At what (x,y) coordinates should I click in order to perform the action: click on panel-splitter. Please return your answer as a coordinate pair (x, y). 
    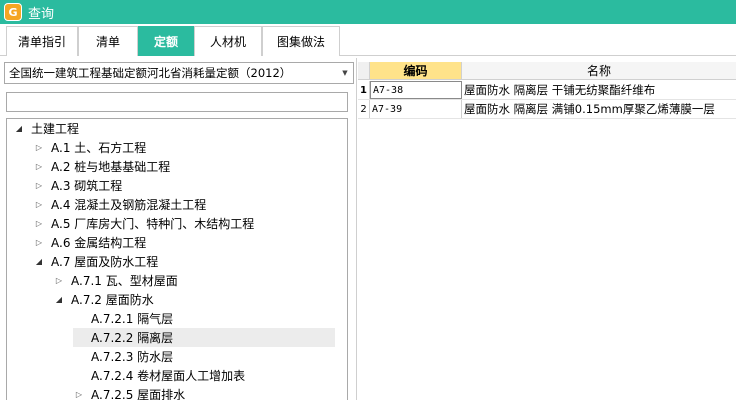
    Looking at the image, I should click on (356, 229).